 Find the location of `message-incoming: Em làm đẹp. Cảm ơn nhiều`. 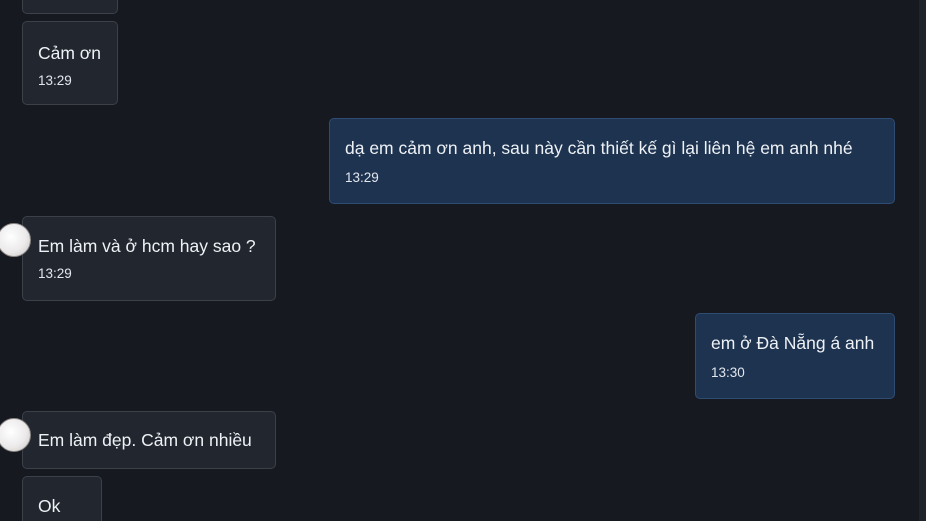

message-incoming: Em làm đẹp. Cảm ơn nhiều is located at coordinates (138, 440).